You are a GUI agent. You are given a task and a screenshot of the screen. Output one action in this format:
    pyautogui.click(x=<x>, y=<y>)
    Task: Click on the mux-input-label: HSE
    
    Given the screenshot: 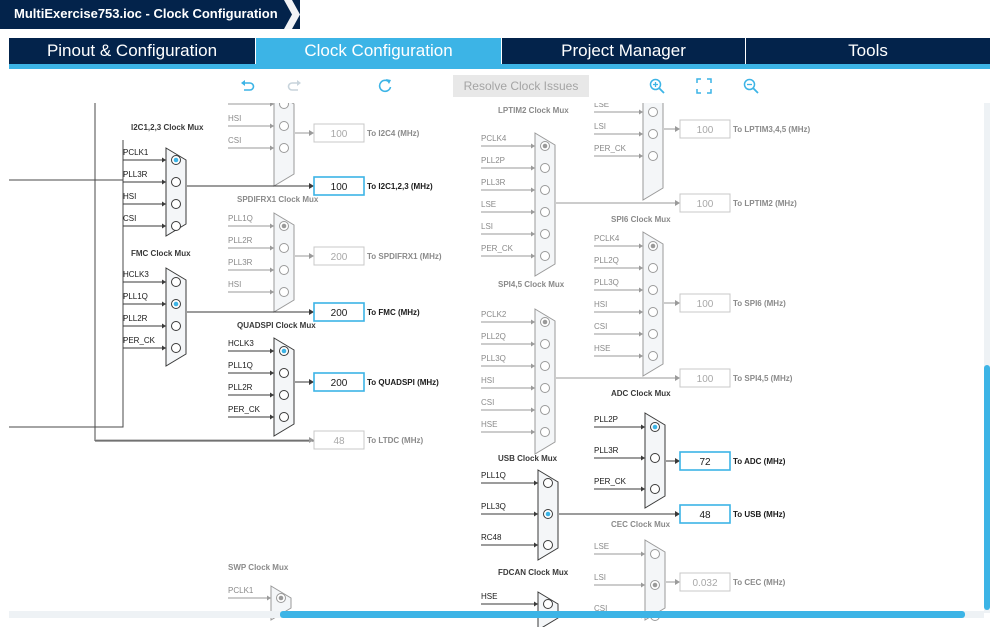 What is the action you would take?
    pyautogui.click(x=489, y=424)
    